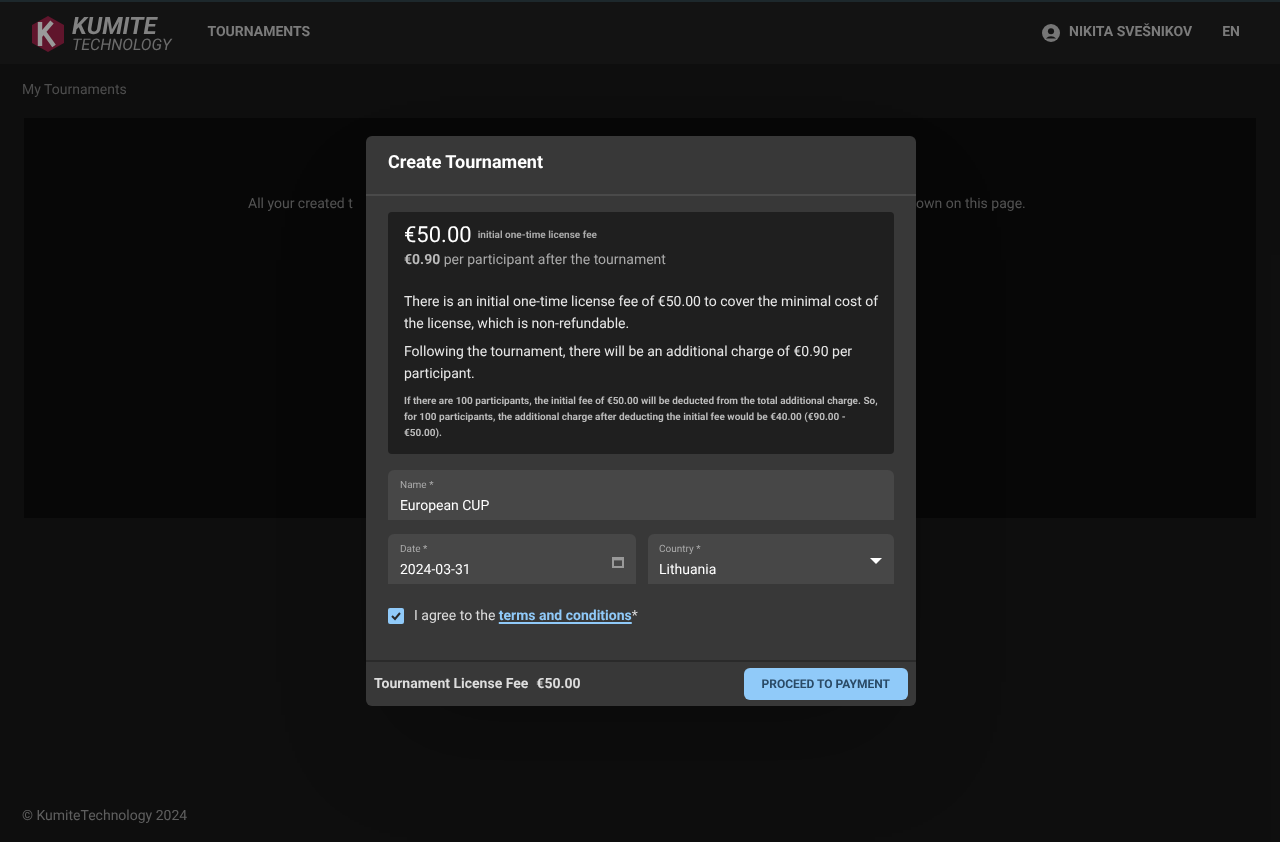 The height and width of the screenshot is (842, 1280). What do you see at coordinates (438, 234) in the screenshot?
I see `price-text: €50.00` at bounding box center [438, 234].